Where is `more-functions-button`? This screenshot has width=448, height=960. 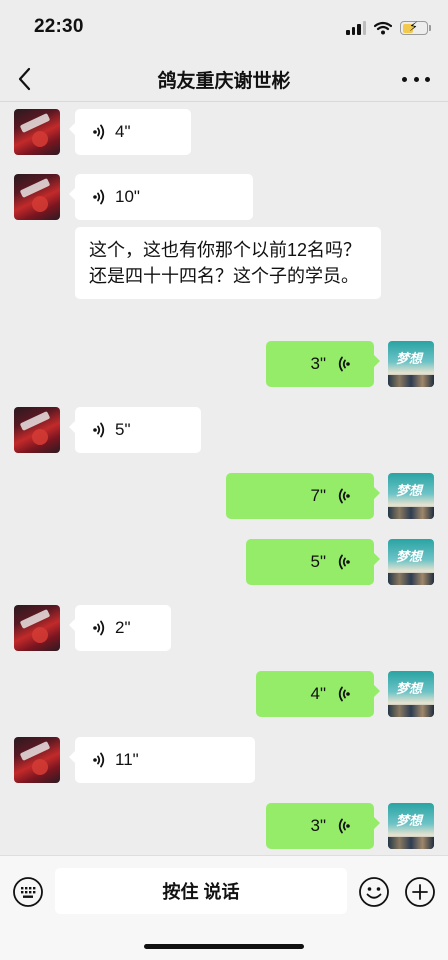
more-functions-button is located at coordinates (420, 892).